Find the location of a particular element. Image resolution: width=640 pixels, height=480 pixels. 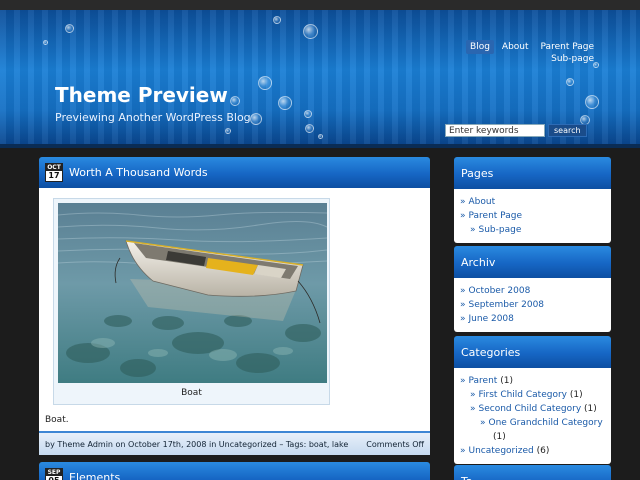

post-title: Worth A Thousand Words is located at coordinates (138, 172).